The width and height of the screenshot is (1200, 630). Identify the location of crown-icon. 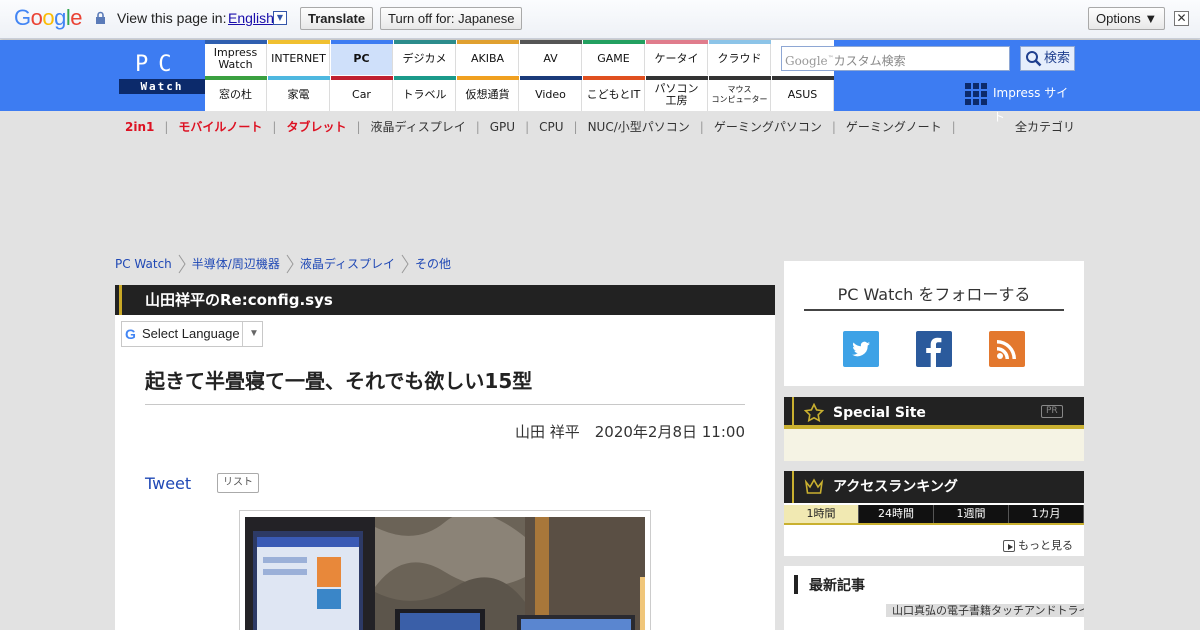
(814, 486).